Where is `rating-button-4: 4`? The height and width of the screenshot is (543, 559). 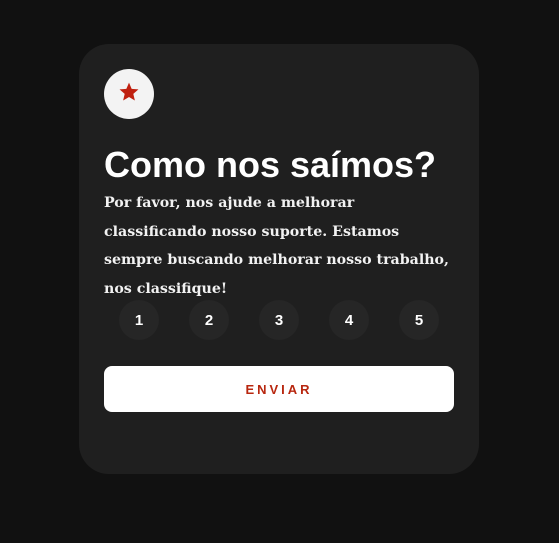
rating-button-4: 4 is located at coordinates (349, 320).